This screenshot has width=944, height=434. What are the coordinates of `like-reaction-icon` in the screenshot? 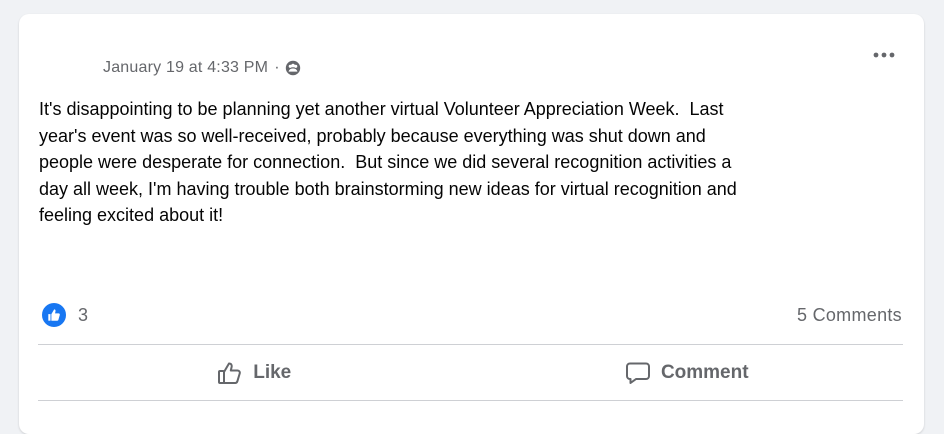 It's located at (54, 315).